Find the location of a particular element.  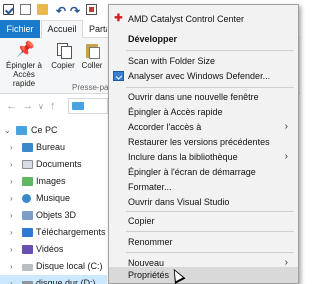

tree-item-documents: › Documents is located at coordinates (55, 164).